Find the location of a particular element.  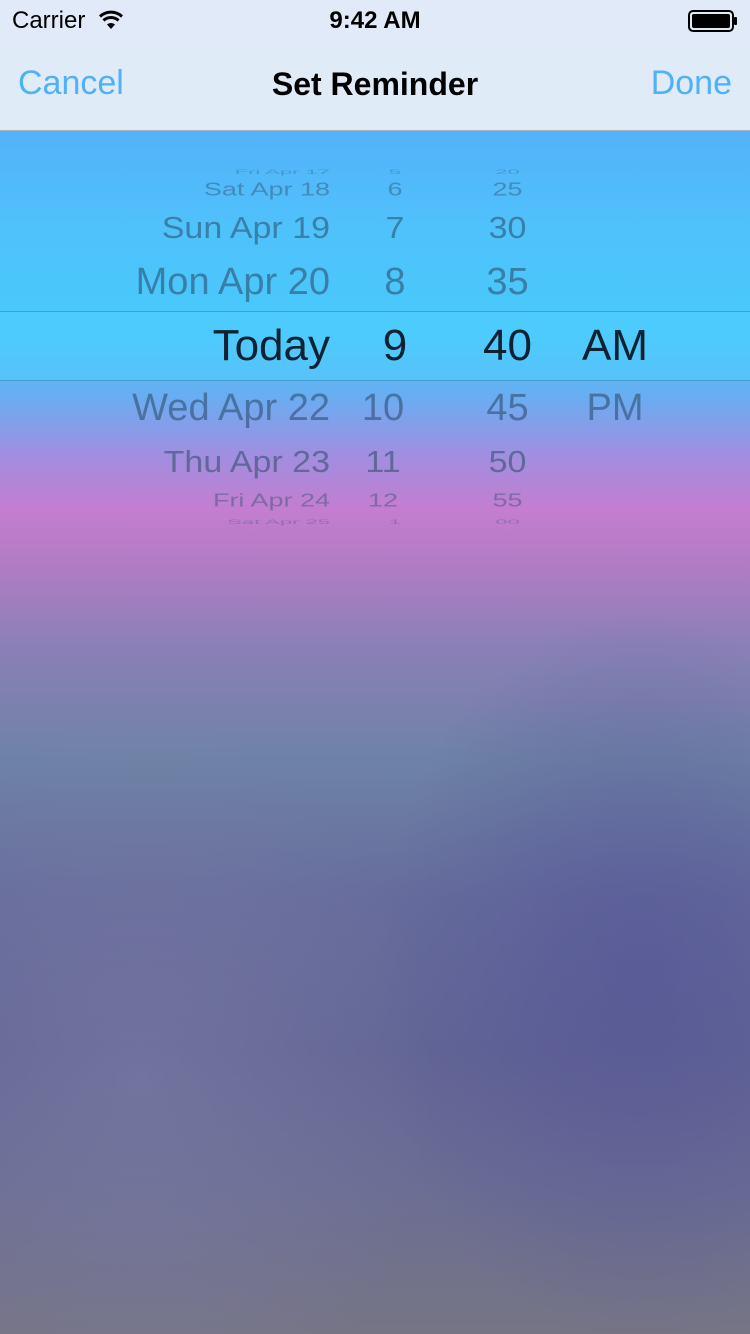

picker-row-selected: 40 is located at coordinates (507, 346).